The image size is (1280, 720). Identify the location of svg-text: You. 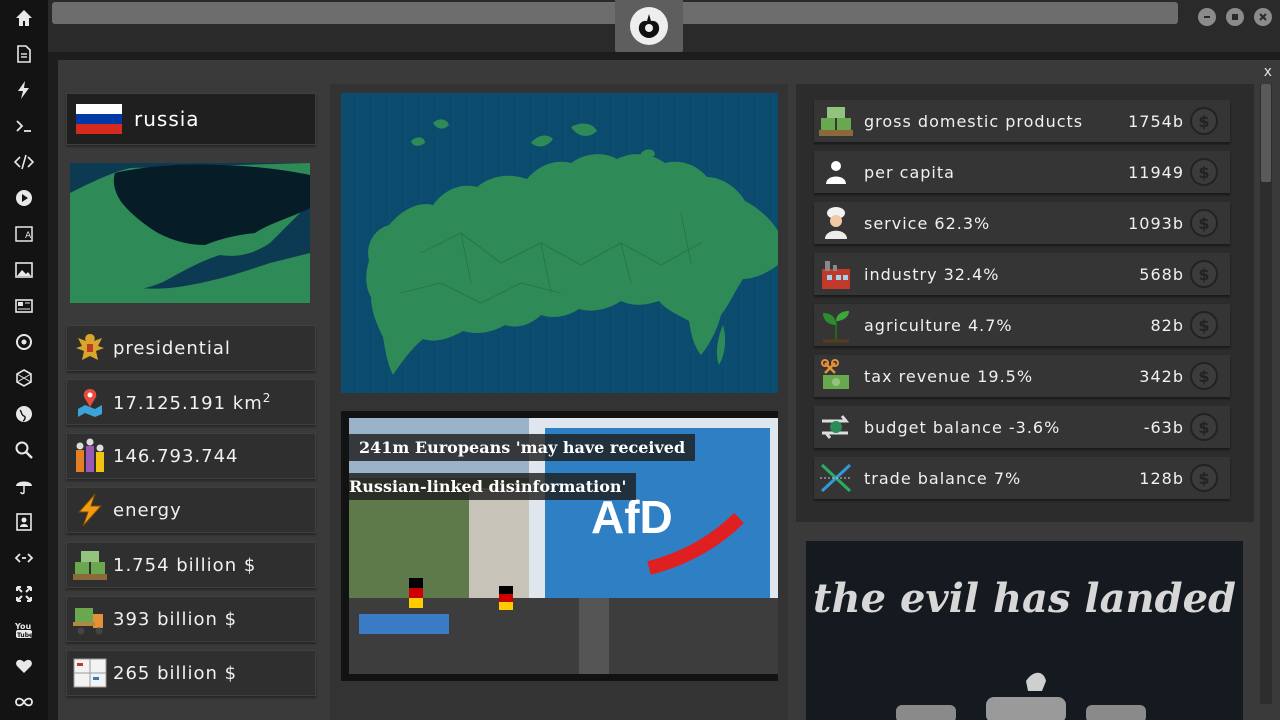
(23, 626).